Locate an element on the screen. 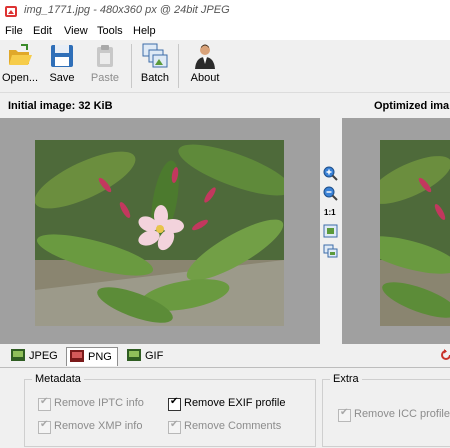 The image size is (450, 448). tab-gif: GIF is located at coordinates (147, 356).